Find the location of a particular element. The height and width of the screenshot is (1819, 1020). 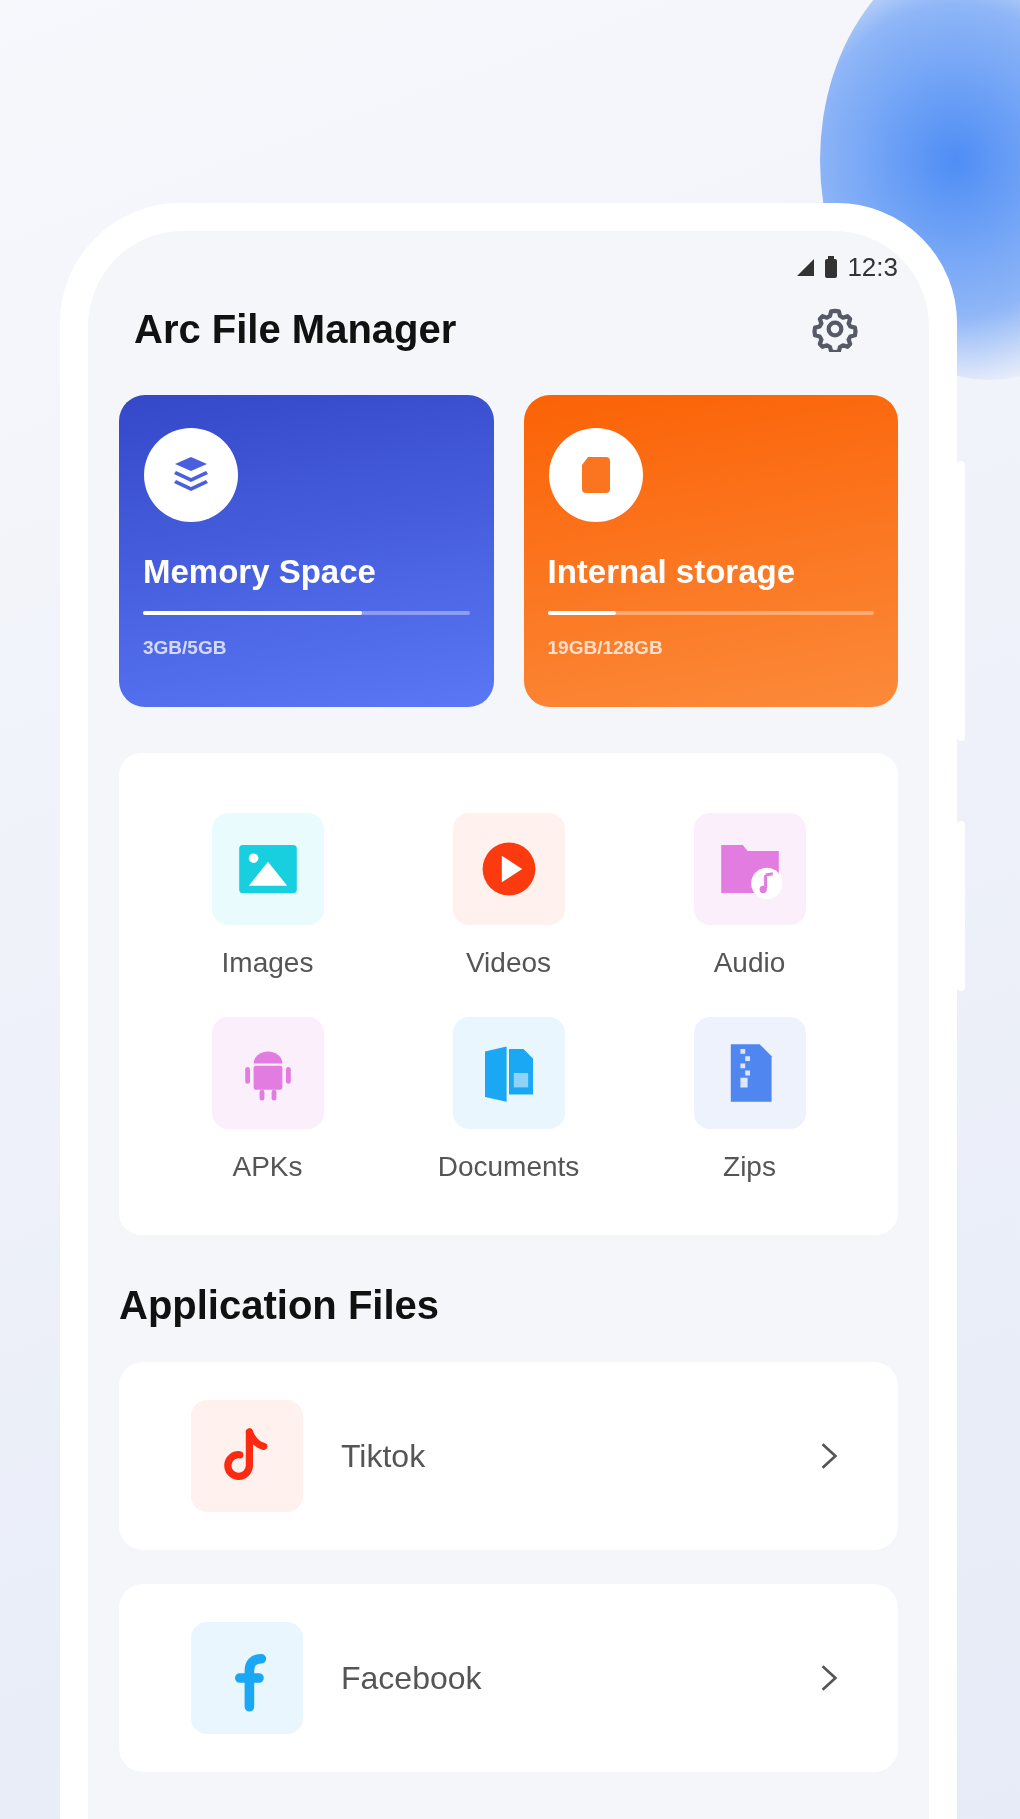

battery-icon is located at coordinates (831, 267).